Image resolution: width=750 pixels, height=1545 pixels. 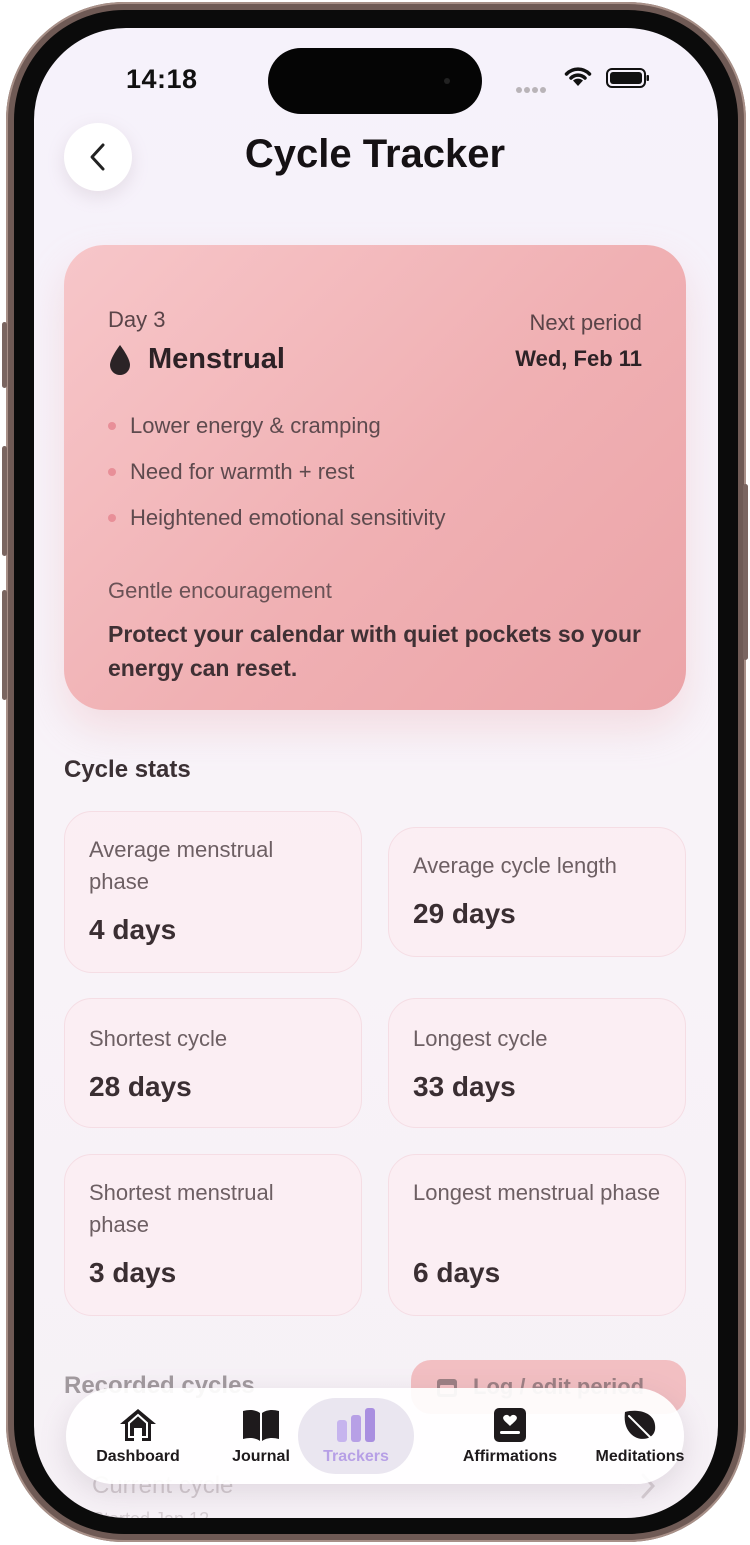 What do you see at coordinates (140, 1086) in the screenshot?
I see `stat-value: 28 days` at bounding box center [140, 1086].